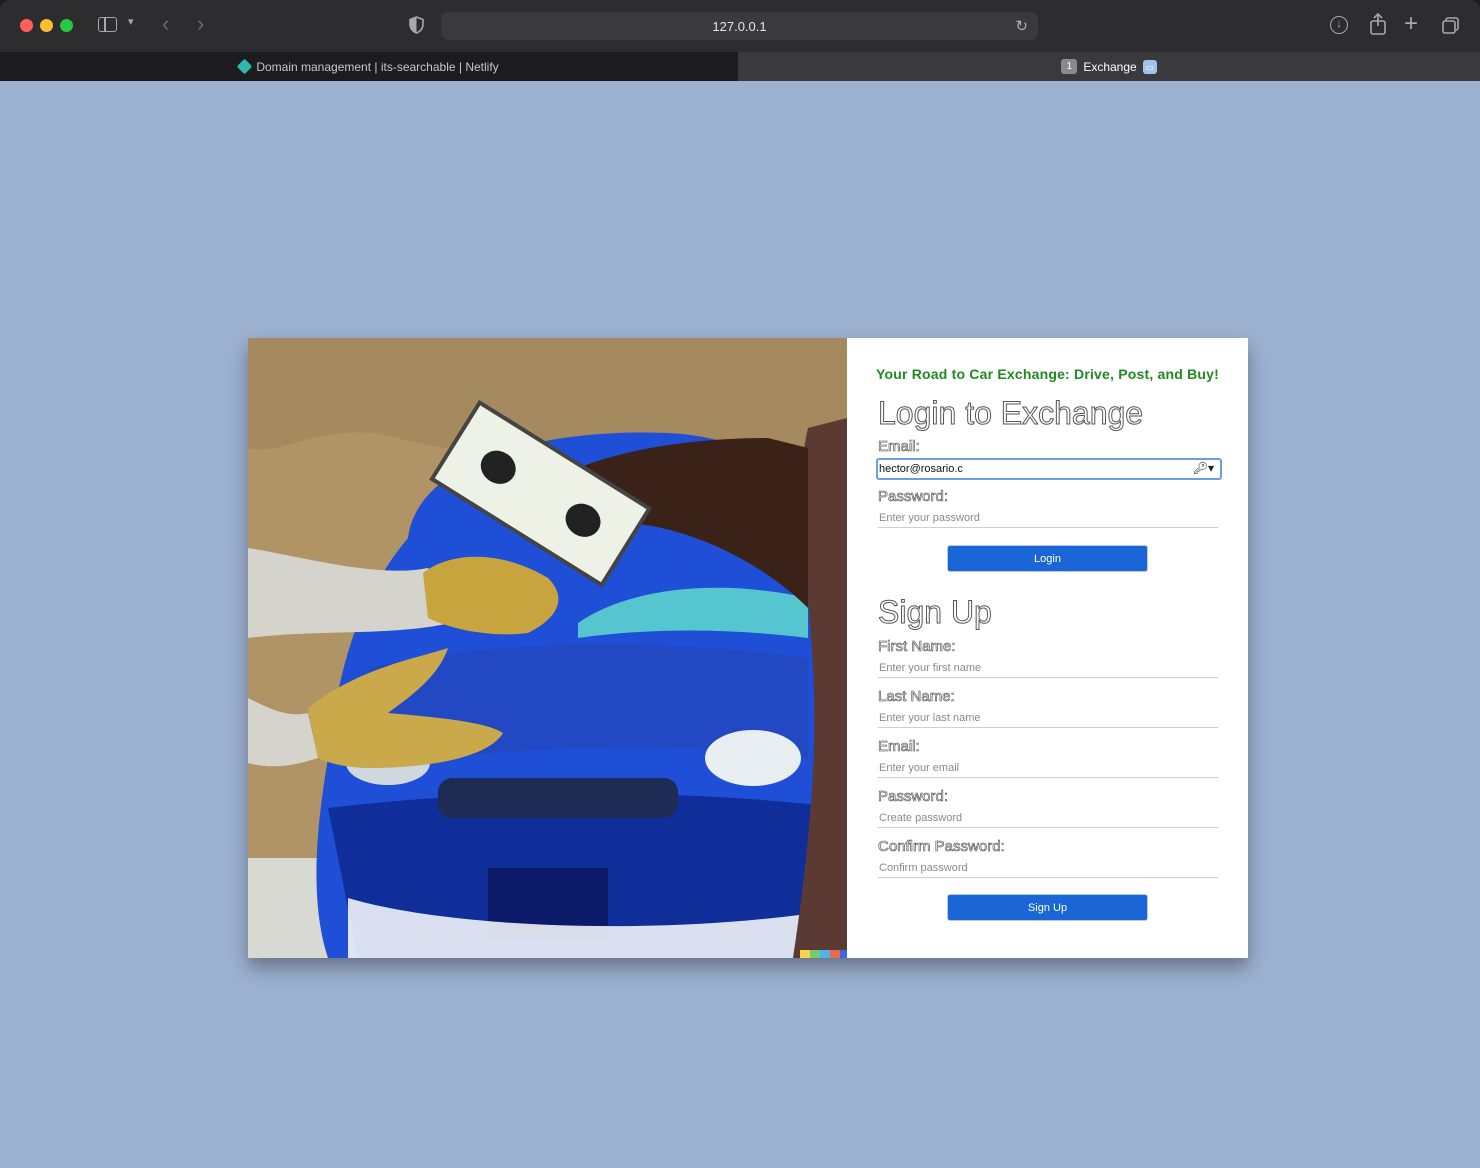 Image resolution: width=1480 pixels, height=1168 pixels. What do you see at coordinates (1021, 26) in the screenshot?
I see `reload-icon: ↻` at bounding box center [1021, 26].